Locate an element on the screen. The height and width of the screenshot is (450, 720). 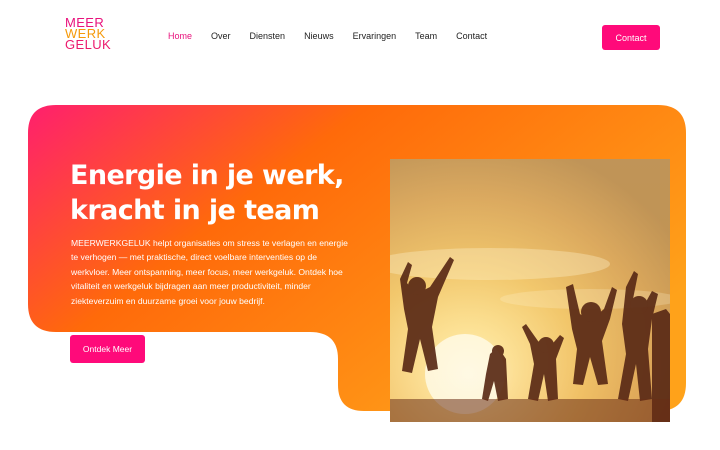
nav-item-home: Home is located at coordinates (180, 36).